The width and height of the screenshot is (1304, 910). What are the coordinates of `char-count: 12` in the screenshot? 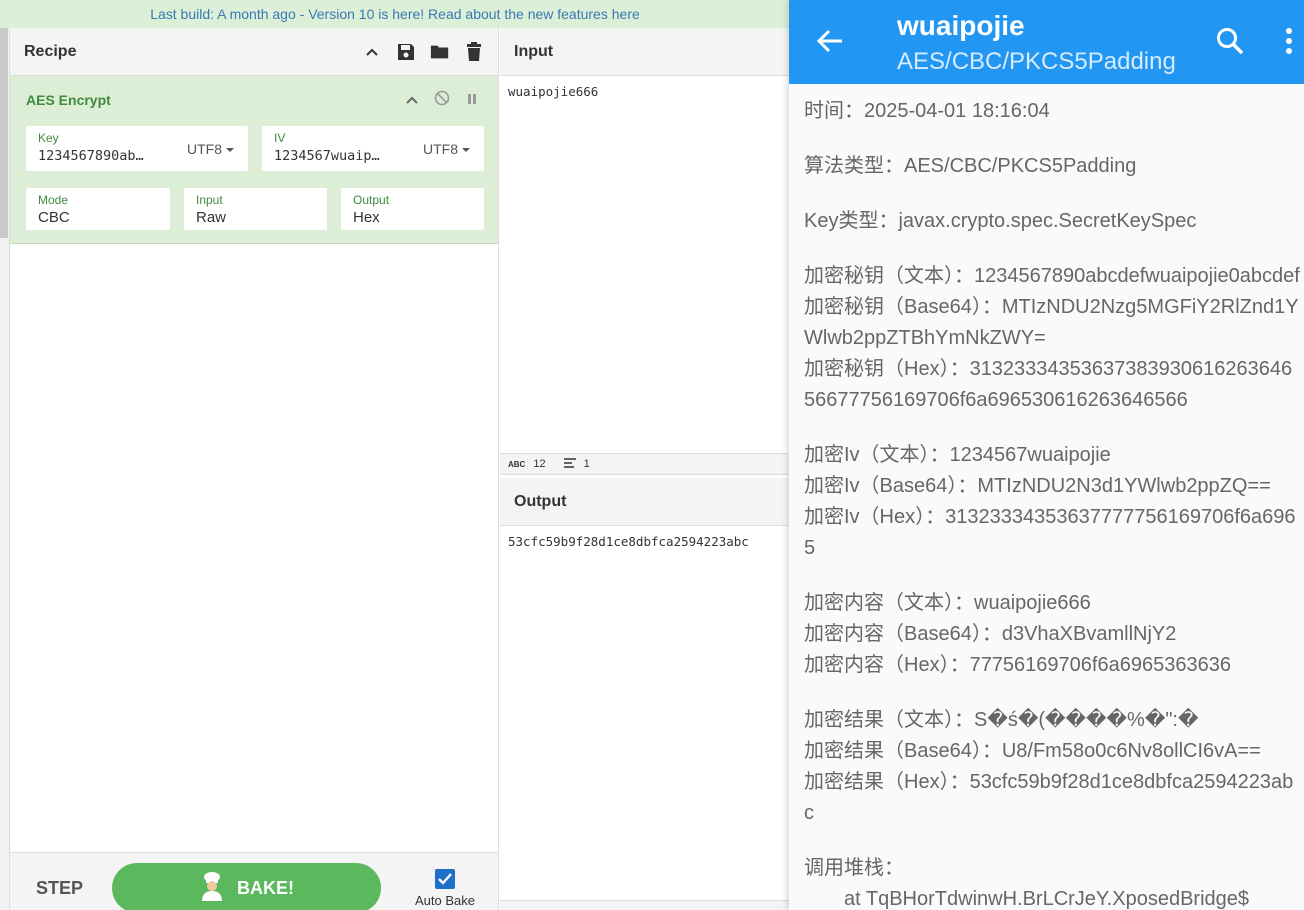 It's located at (539, 464).